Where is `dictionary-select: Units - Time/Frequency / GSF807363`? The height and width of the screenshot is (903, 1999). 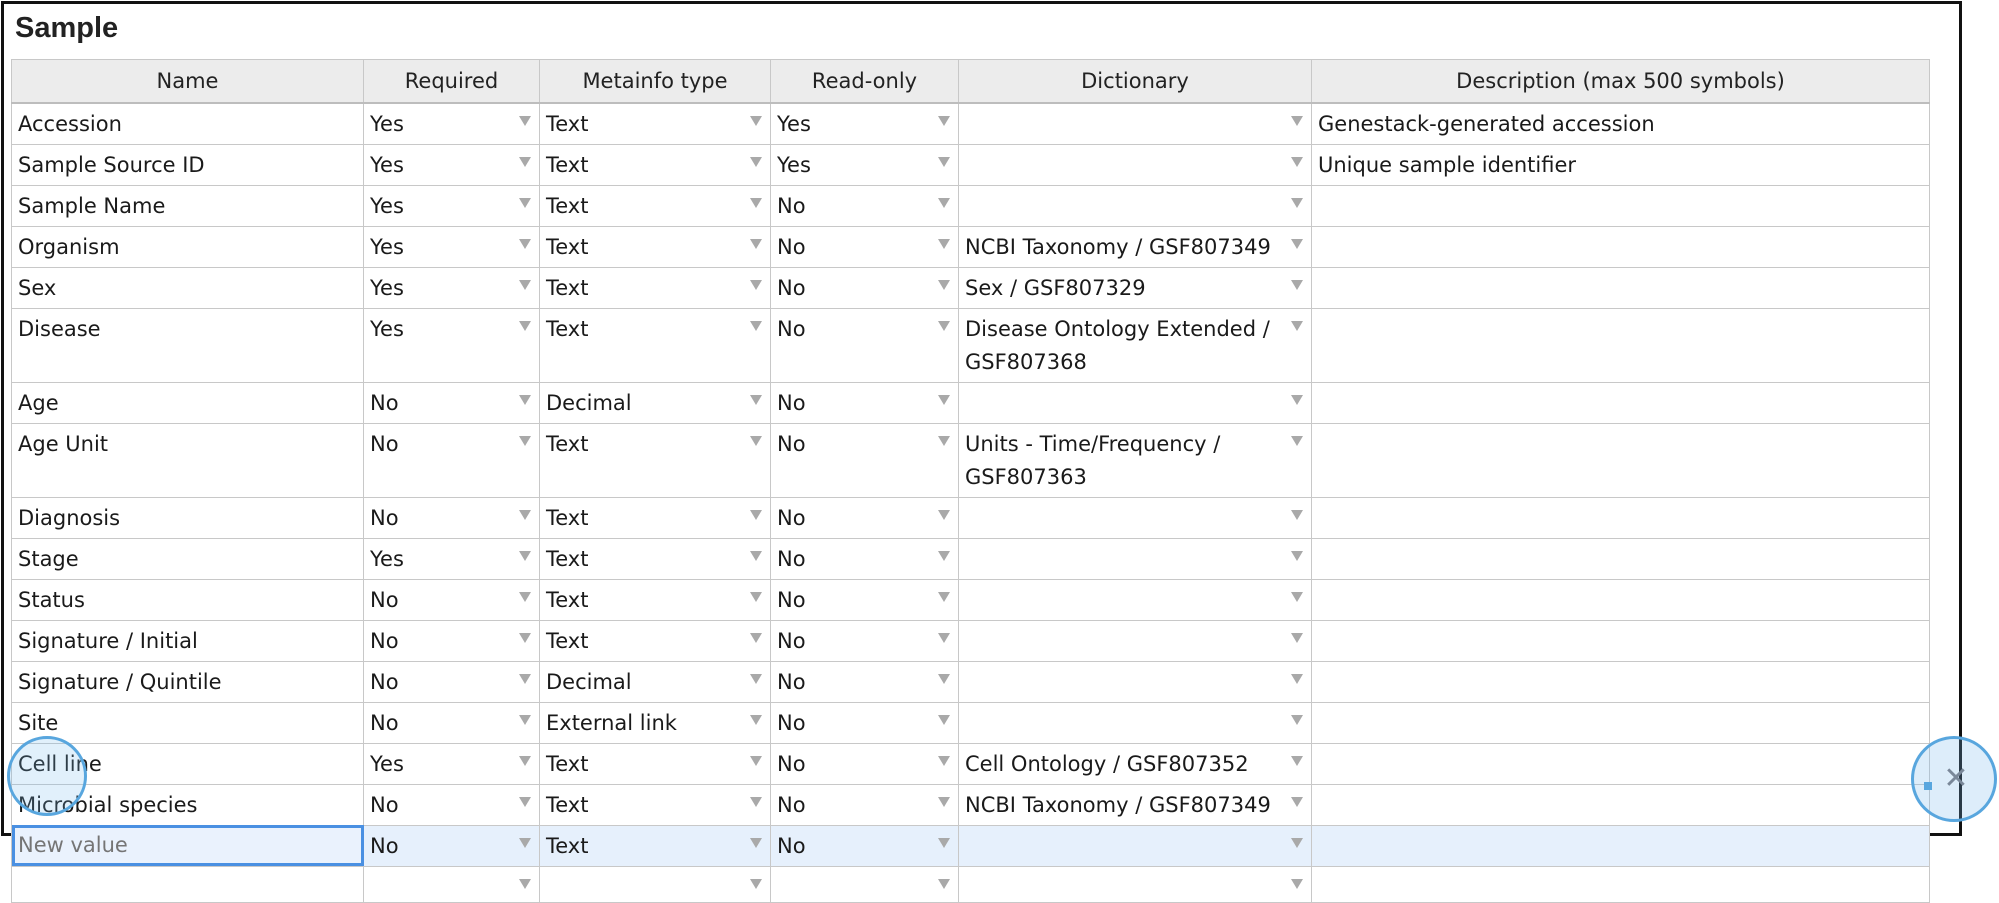 dictionary-select: Units - Time/Frequency / GSF807363 is located at coordinates (1135, 460).